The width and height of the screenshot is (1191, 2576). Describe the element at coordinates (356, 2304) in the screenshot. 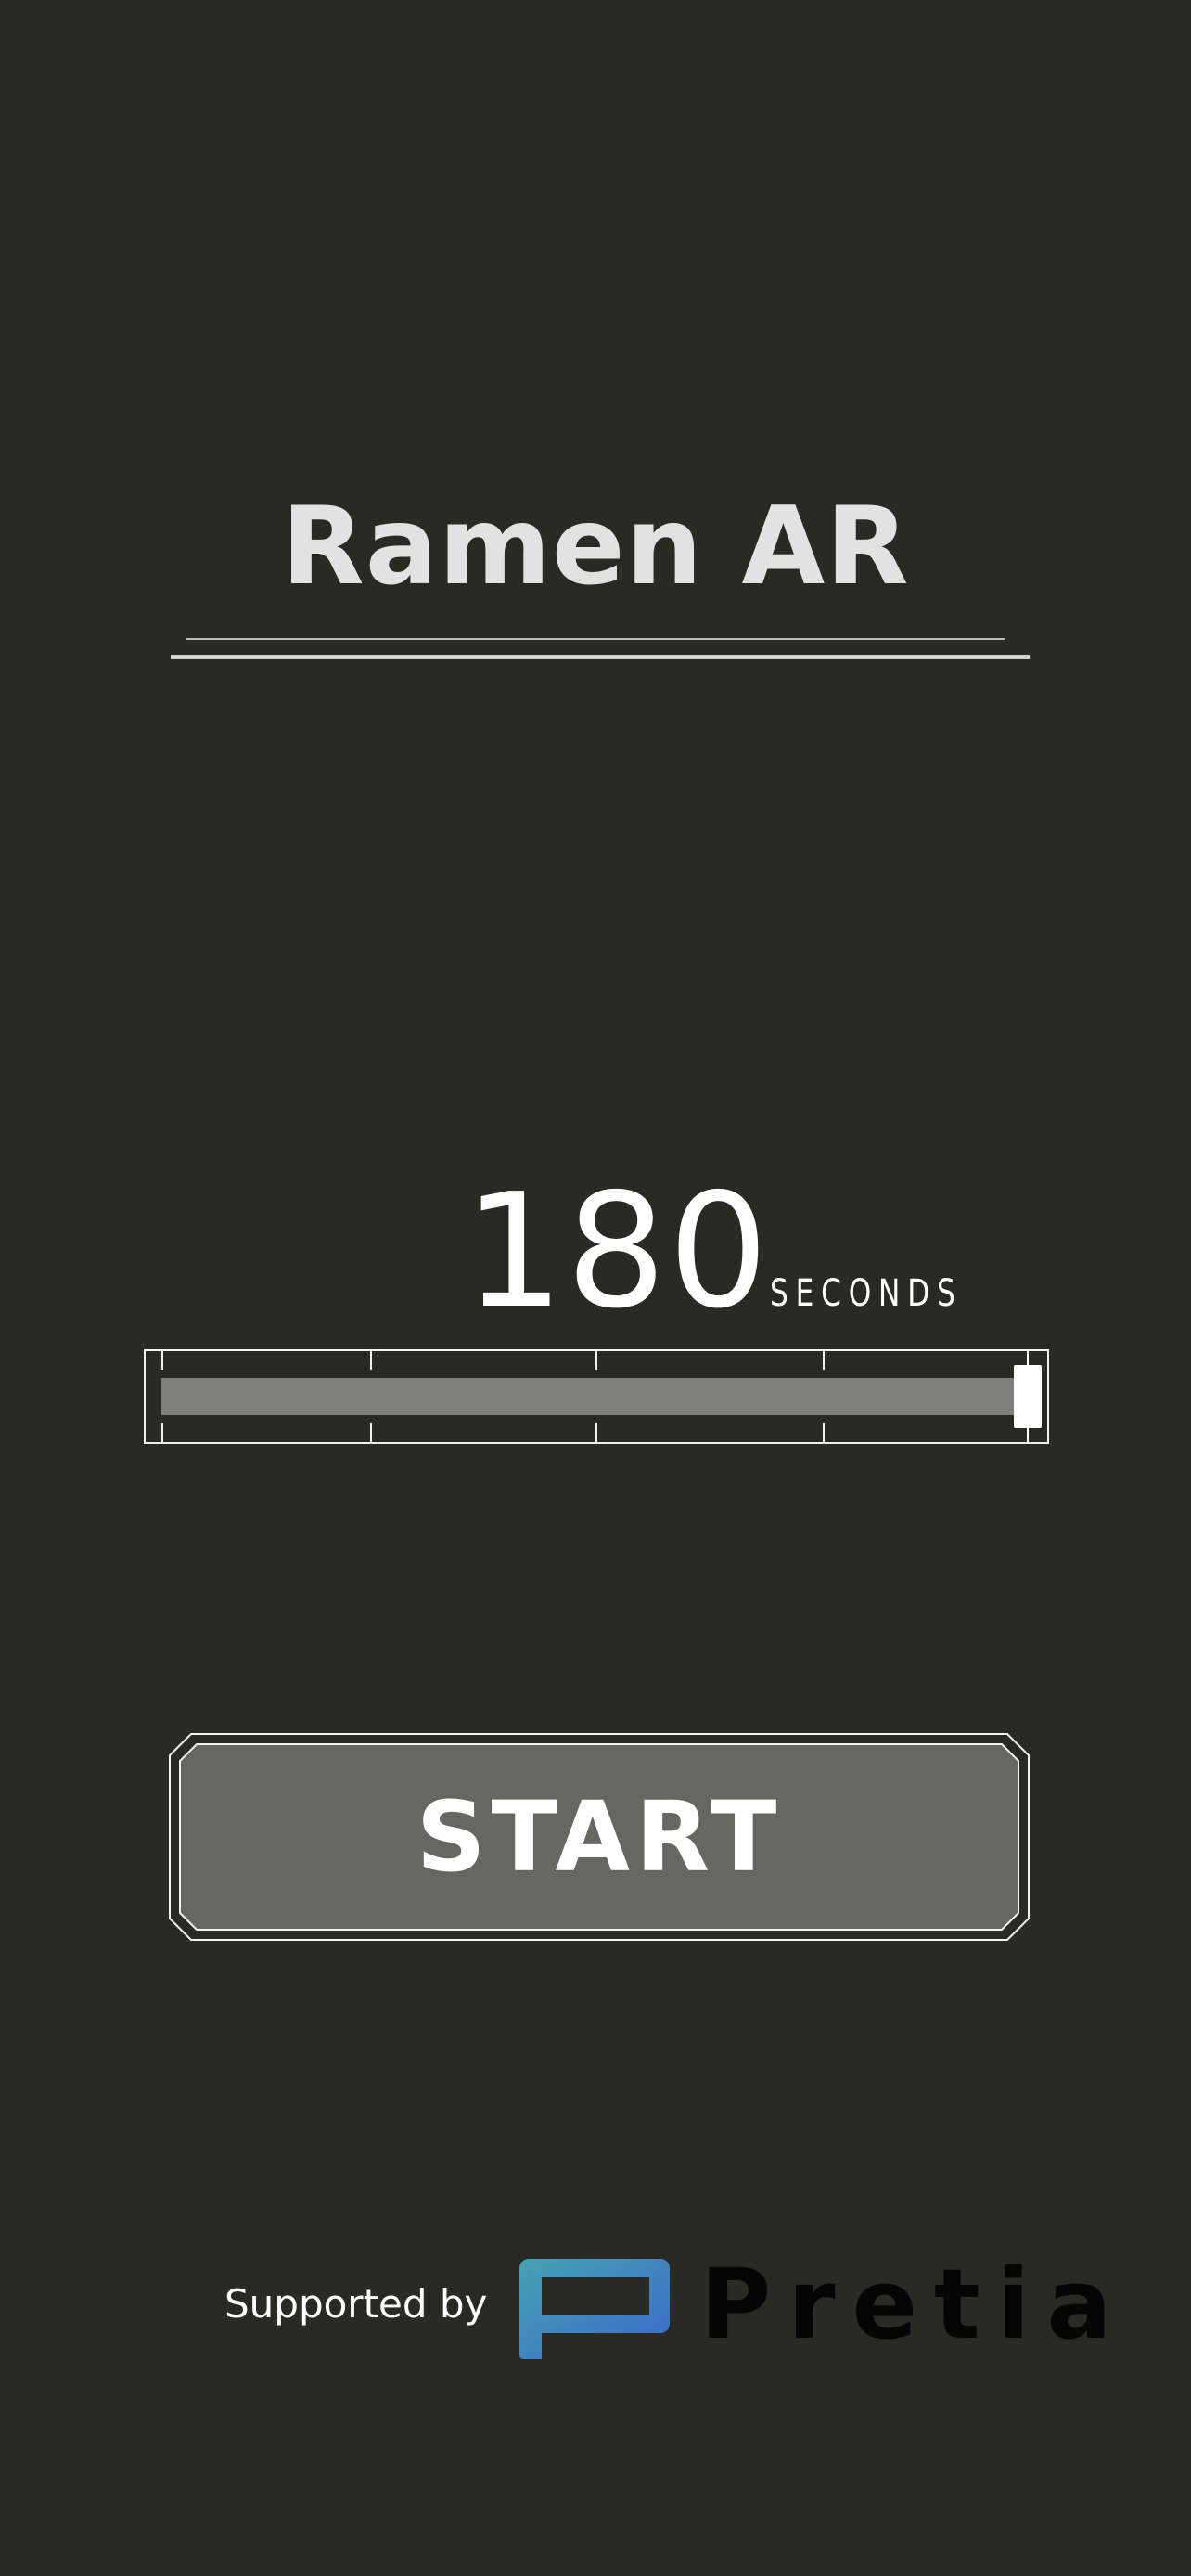

I see `supported-by-label: Supported by` at that location.